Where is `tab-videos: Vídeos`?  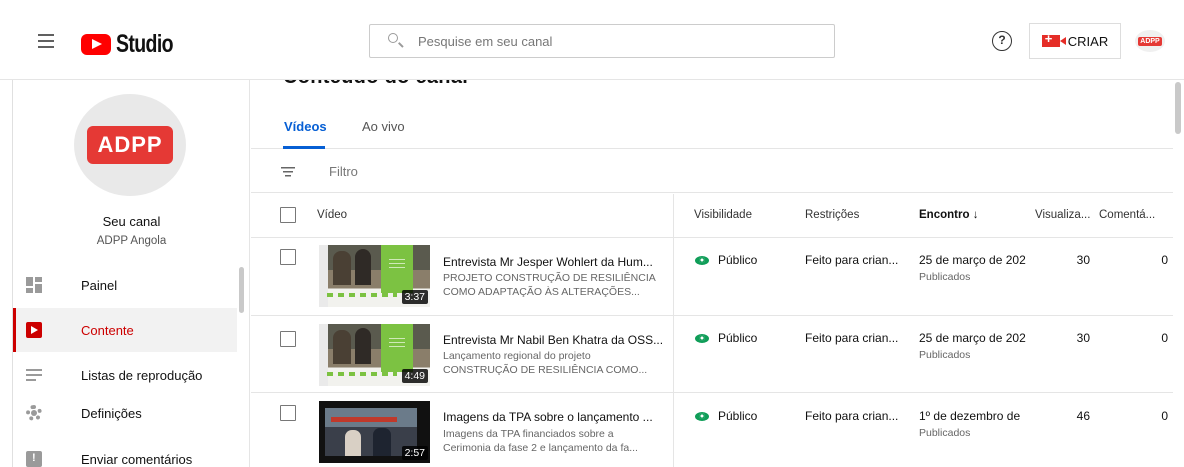
tab-videos: Vídeos is located at coordinates (305, 126).